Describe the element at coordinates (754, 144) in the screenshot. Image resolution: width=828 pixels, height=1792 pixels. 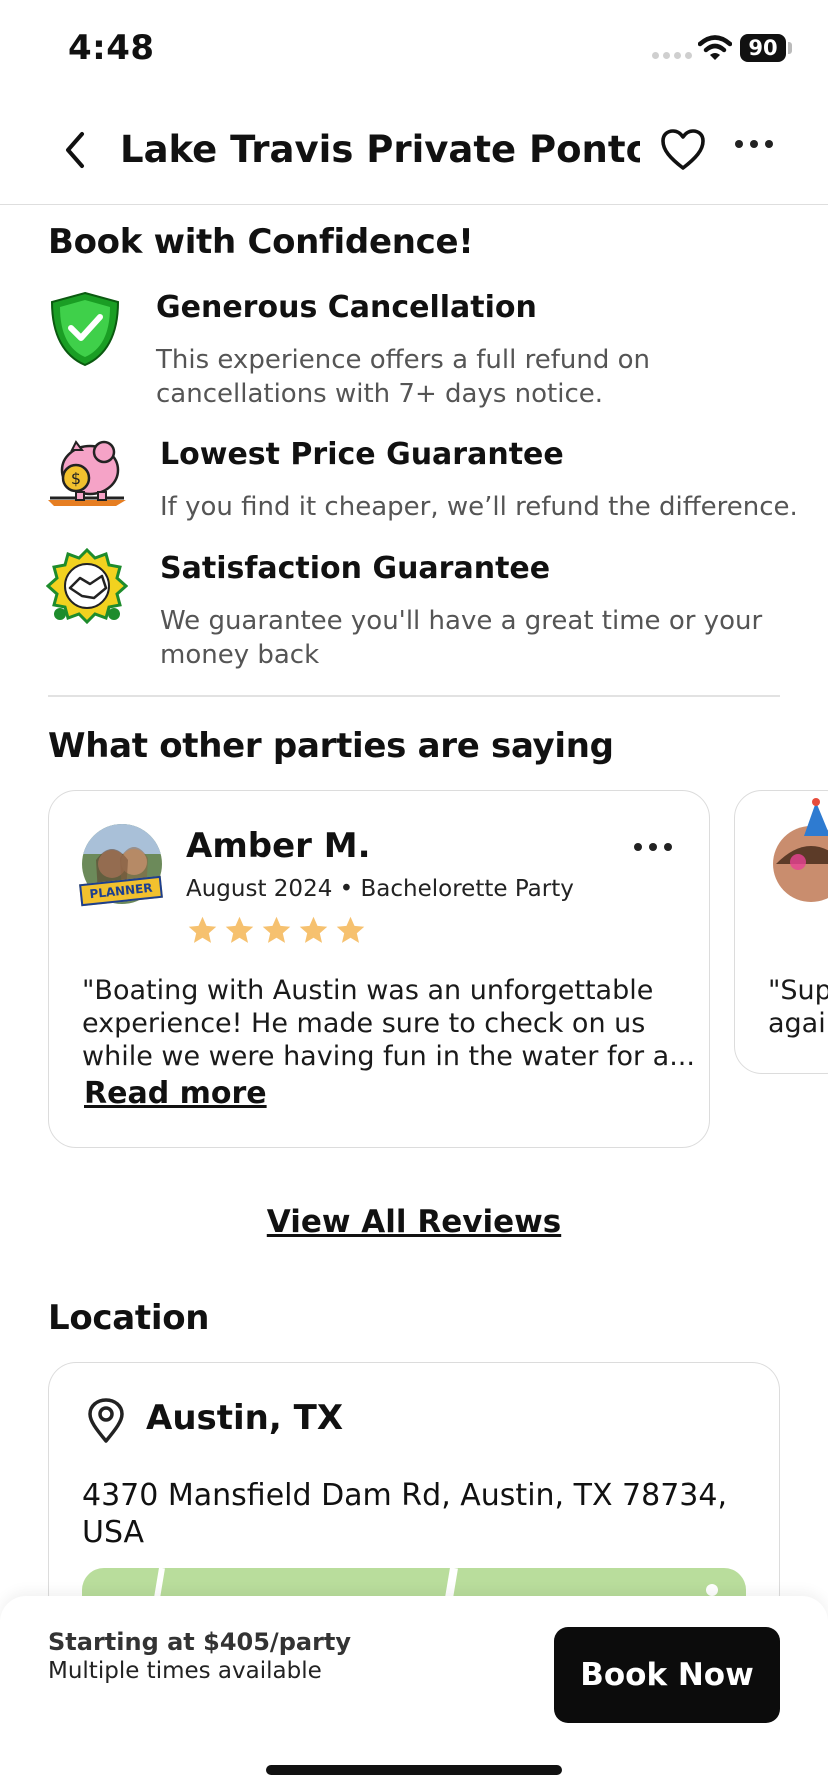
I see `more-options-icon` at that location.